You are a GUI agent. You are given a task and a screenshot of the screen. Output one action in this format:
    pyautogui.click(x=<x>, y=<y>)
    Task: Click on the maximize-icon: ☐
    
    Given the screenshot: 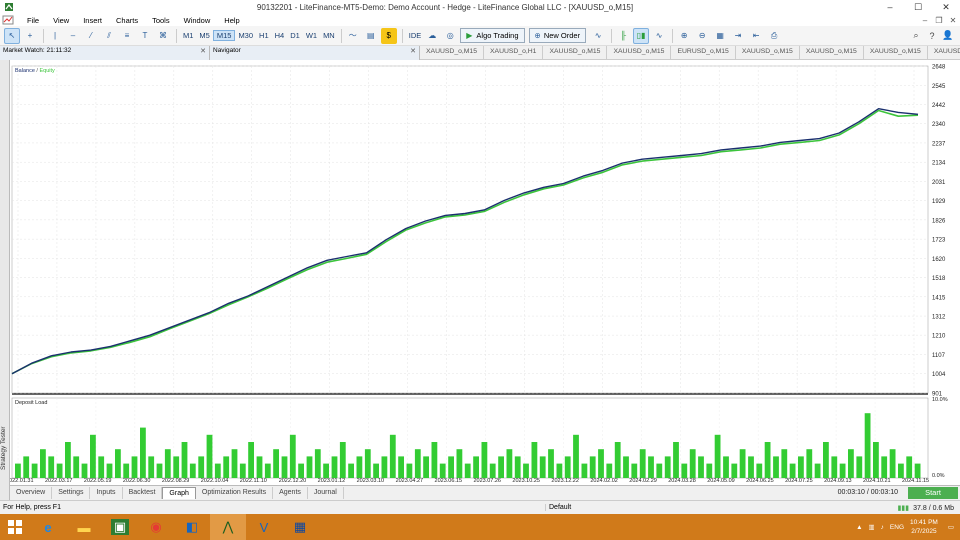 What is the action you would take?
    pyautogui.click(x=918, y=7)
    